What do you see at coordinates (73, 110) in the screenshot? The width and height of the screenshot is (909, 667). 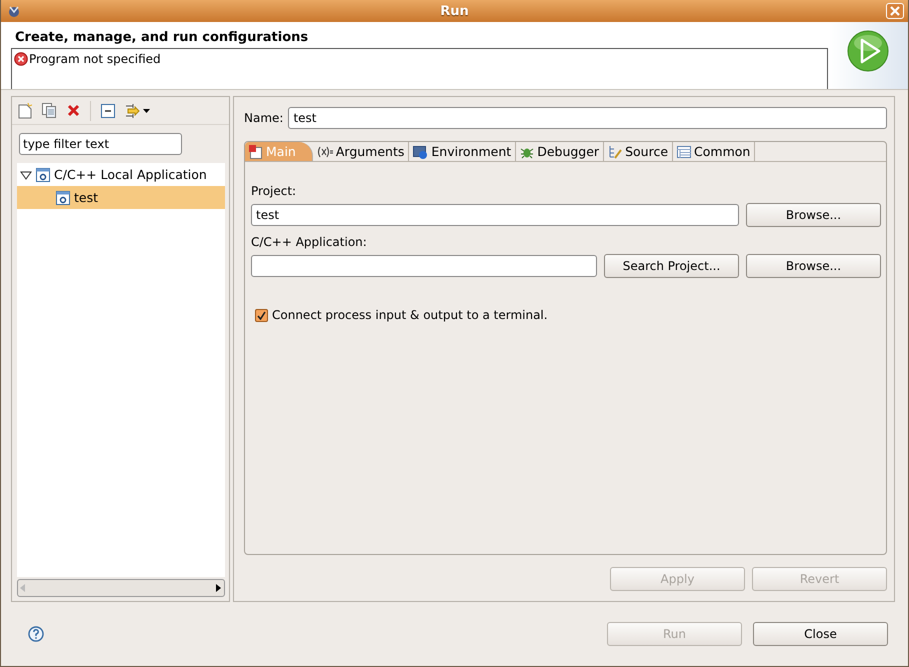 I see `delete-icon` at bounding box center [73, 110].